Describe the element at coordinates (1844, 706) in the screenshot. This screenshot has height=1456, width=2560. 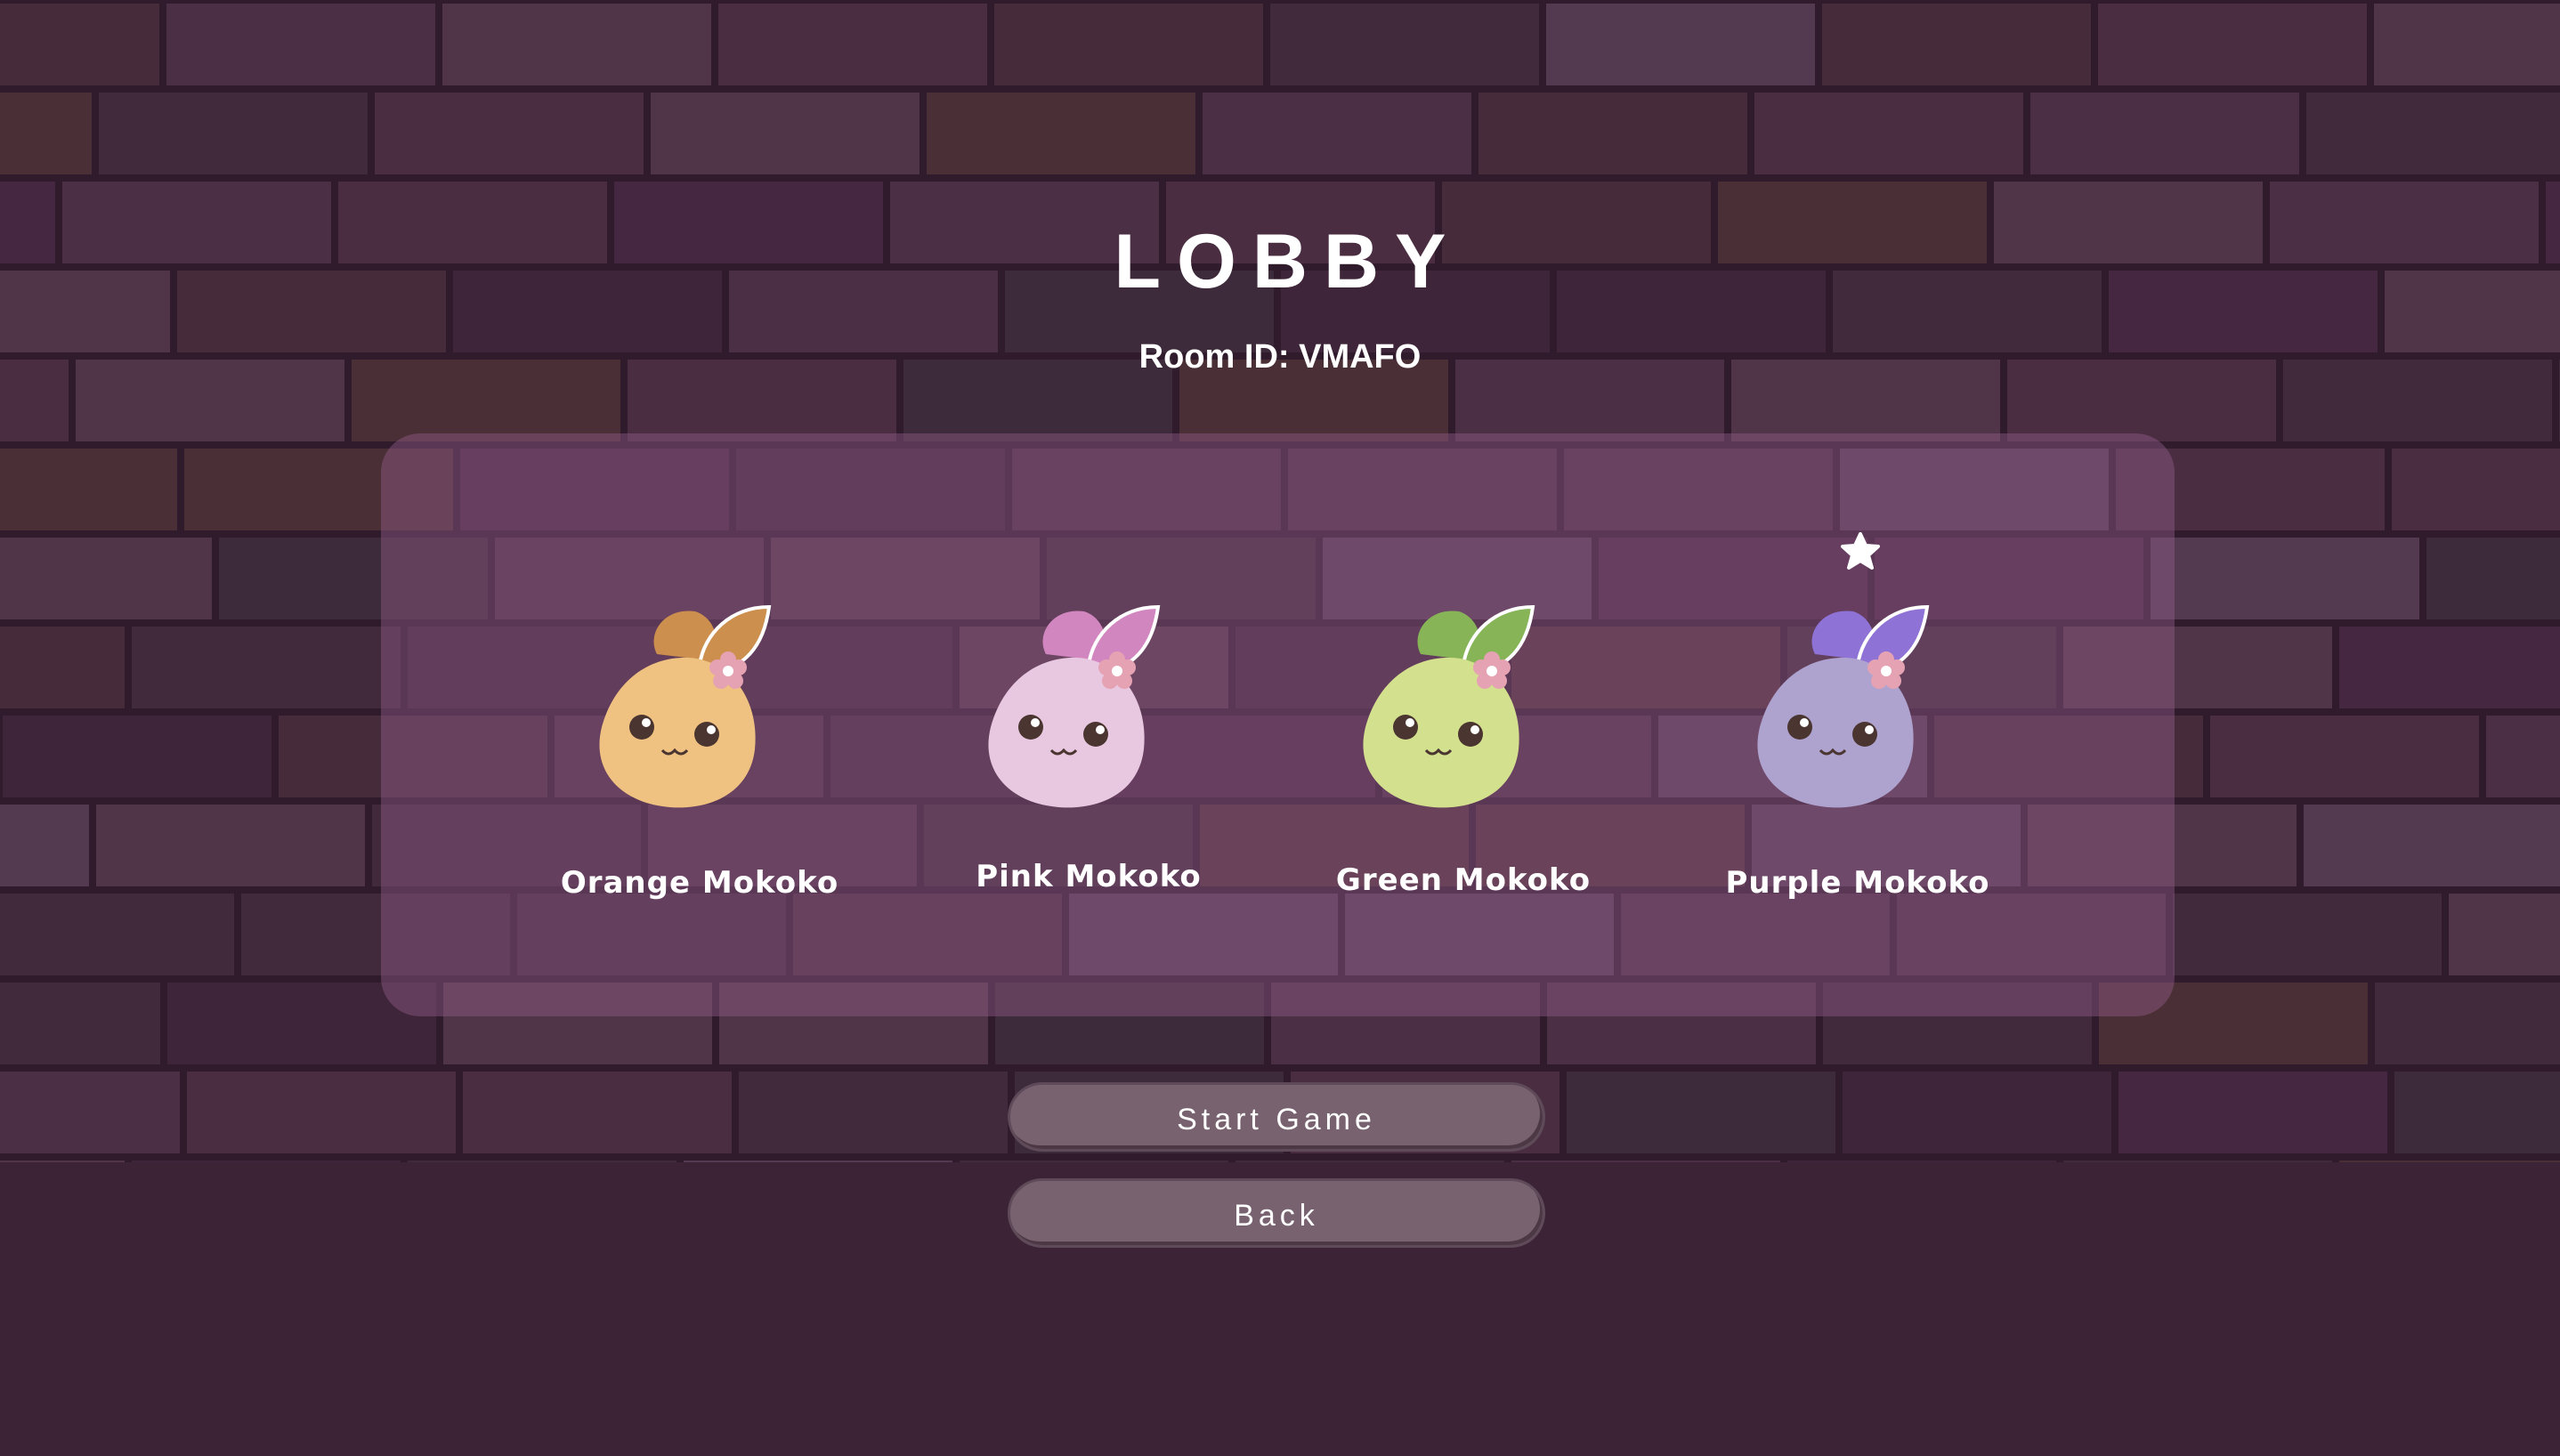
I see `purple-mokoko-icon` at that location.